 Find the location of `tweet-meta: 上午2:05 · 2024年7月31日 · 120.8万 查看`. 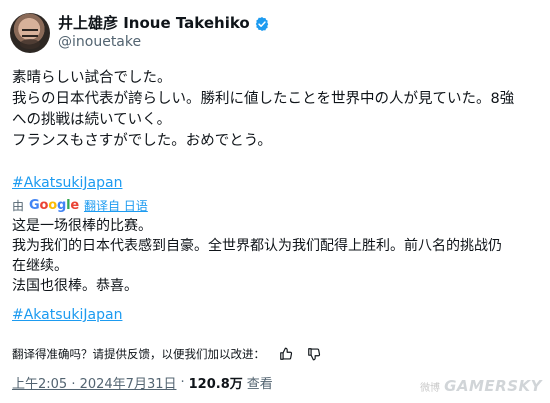

tweet-meta: 上午2:05 · 2024年7月31日 · 120.8万 查看 is located at coordinates (142, 382).